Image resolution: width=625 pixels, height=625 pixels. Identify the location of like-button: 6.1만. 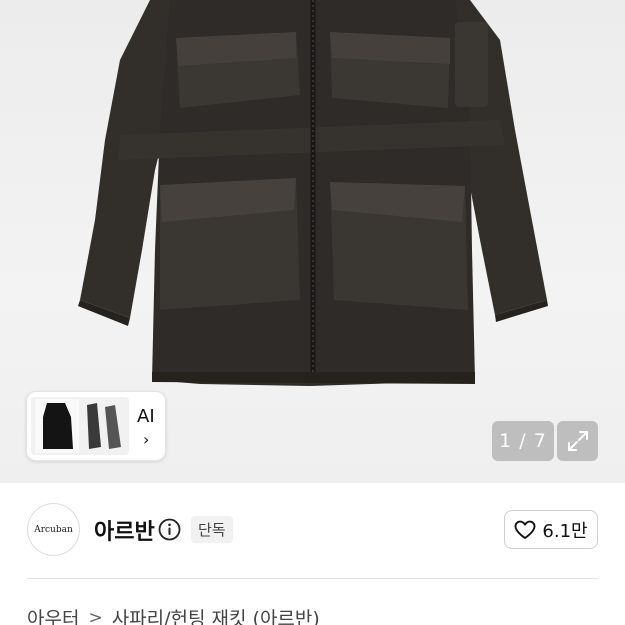
(551, 529).